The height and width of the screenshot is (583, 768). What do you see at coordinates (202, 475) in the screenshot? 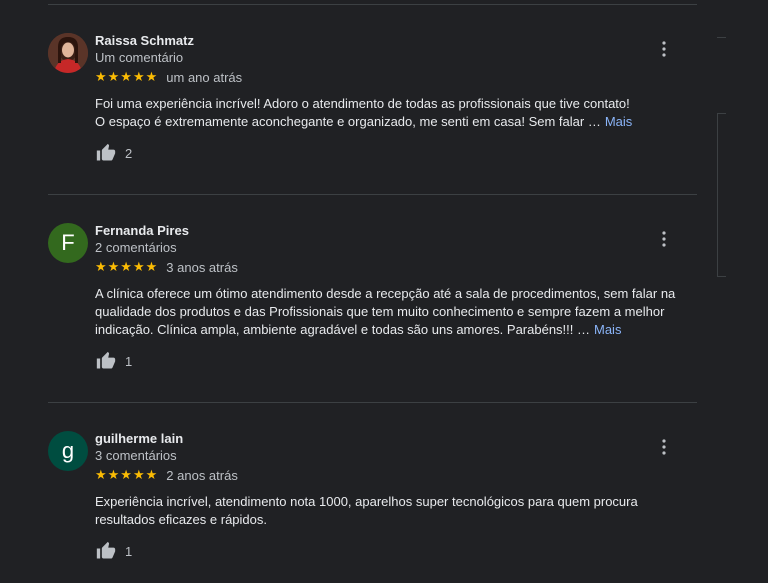
I see `review-time: 2 anos atrás` at bounding box center [202, 475].